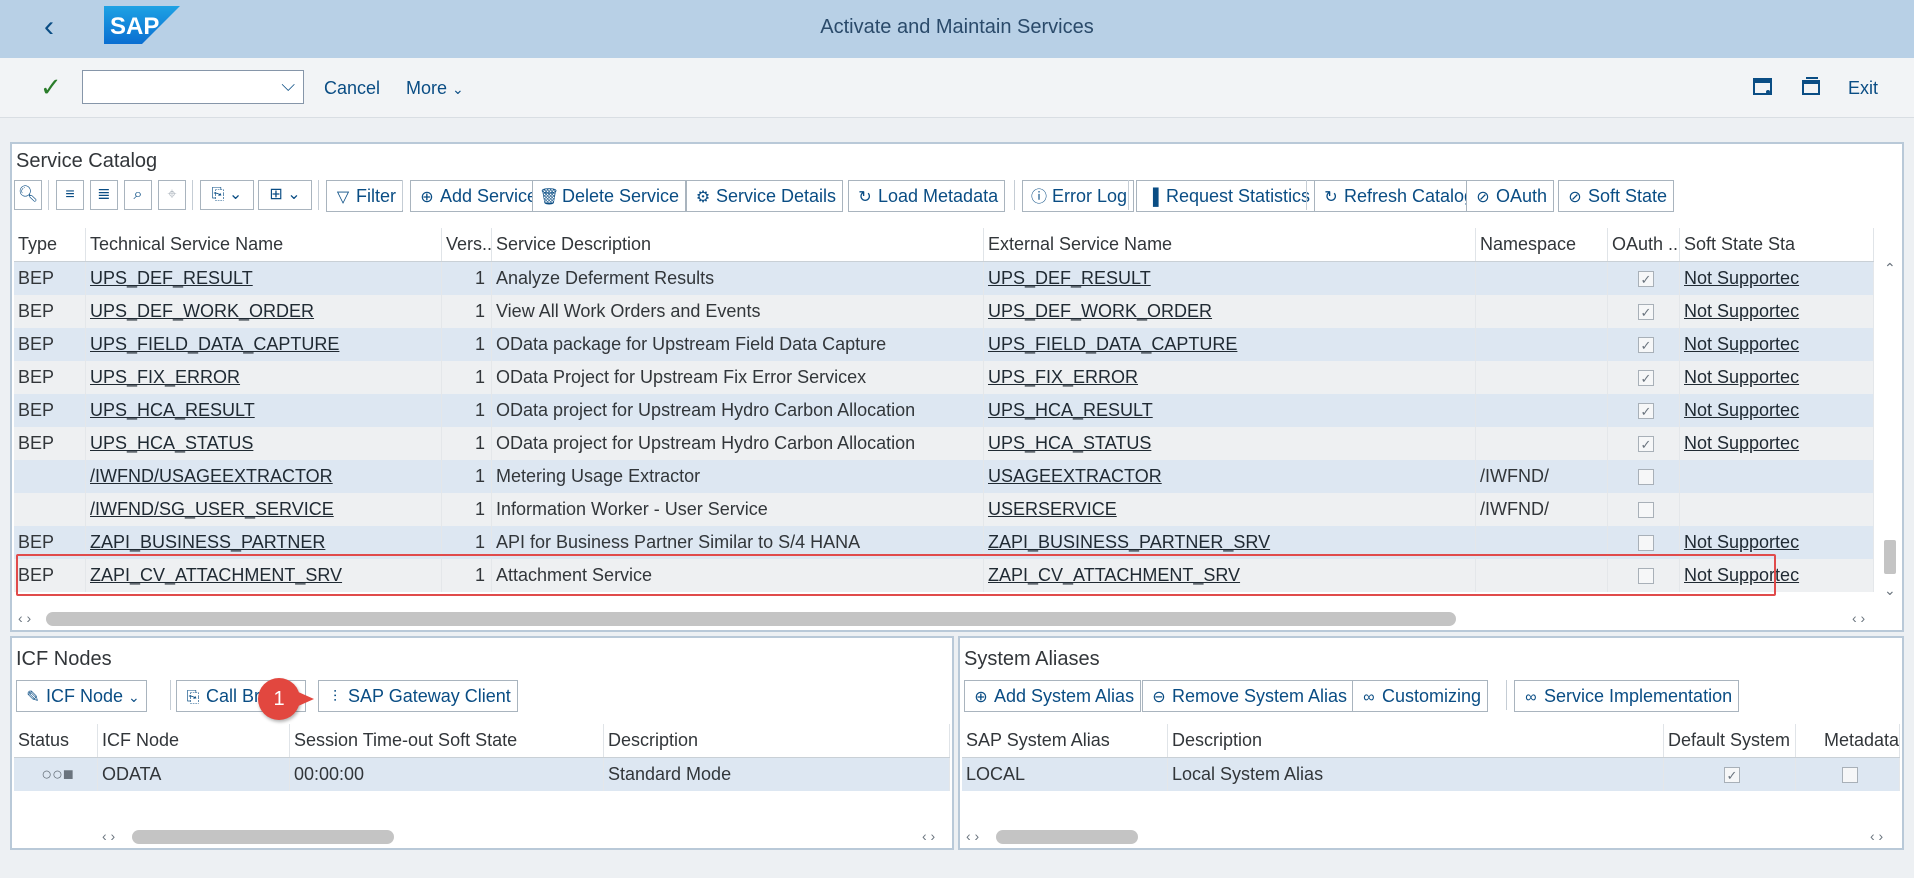 Image resolution: width=1914 pixels, height=878 pixels. I want to click on error-log-button: ⓘ Error Log, so click(1078, 196).